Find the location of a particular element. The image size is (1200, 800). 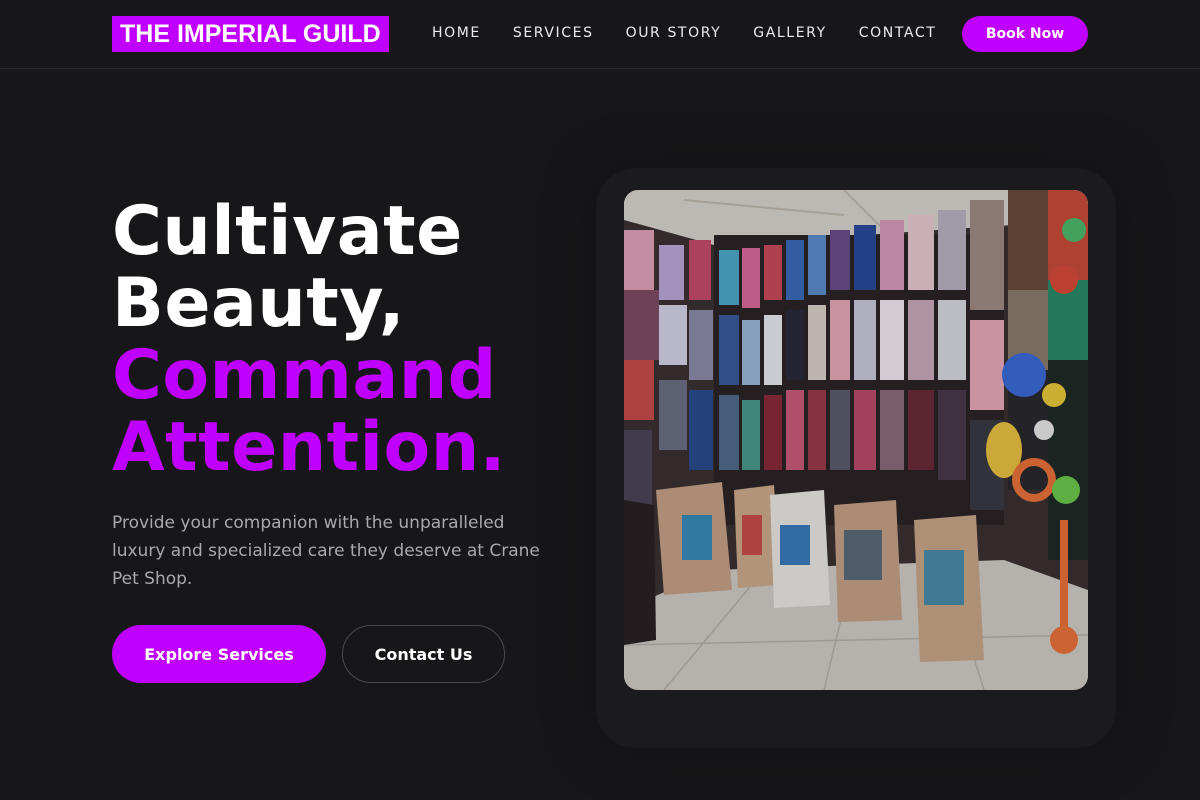

contact-us-button: Contact Us is located at coordinates (423, 654).